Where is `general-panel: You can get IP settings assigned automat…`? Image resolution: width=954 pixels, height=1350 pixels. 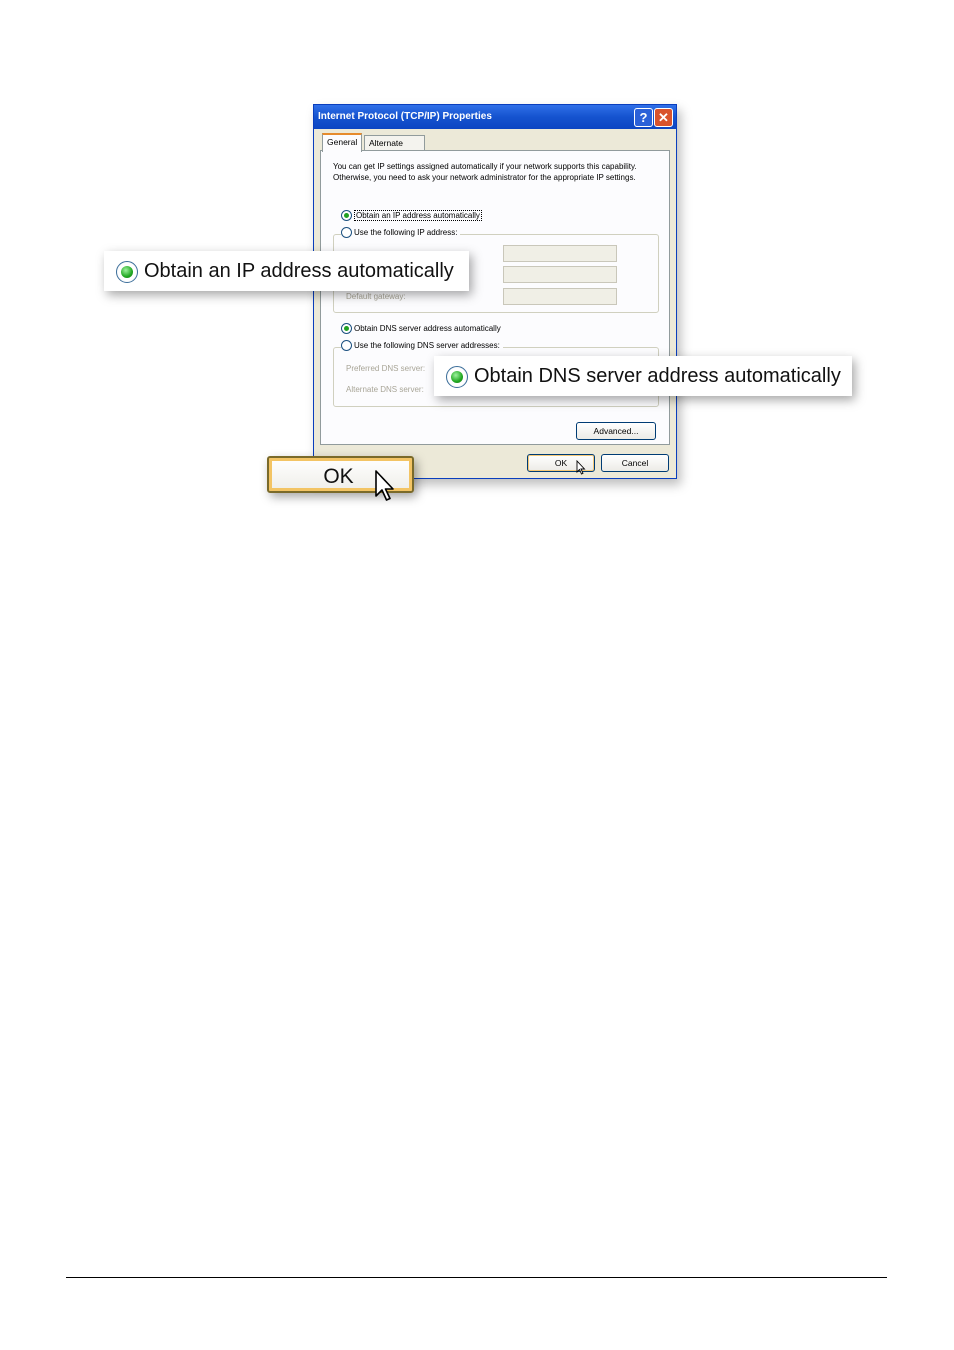
general-panel: You can get IP settings assigned automat… is located at coordinates (495, 297).